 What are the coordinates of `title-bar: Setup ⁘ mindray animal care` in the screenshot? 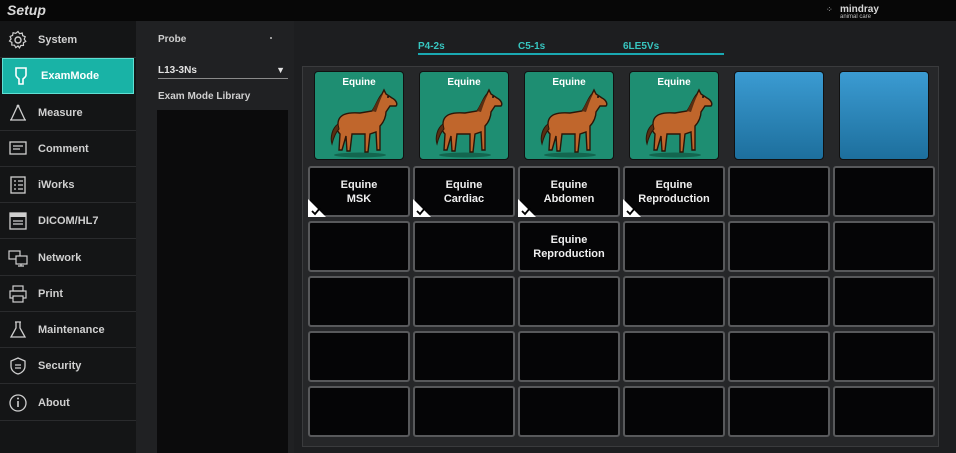 It's located at (478, 10).